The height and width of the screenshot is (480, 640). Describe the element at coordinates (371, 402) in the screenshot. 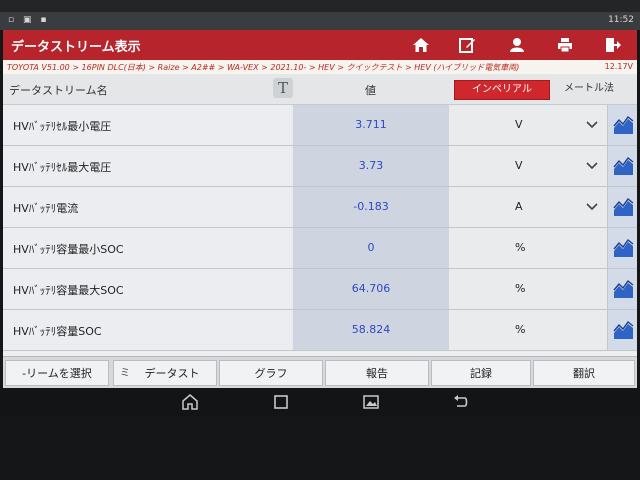

I see `screenshot-icon` at that location.